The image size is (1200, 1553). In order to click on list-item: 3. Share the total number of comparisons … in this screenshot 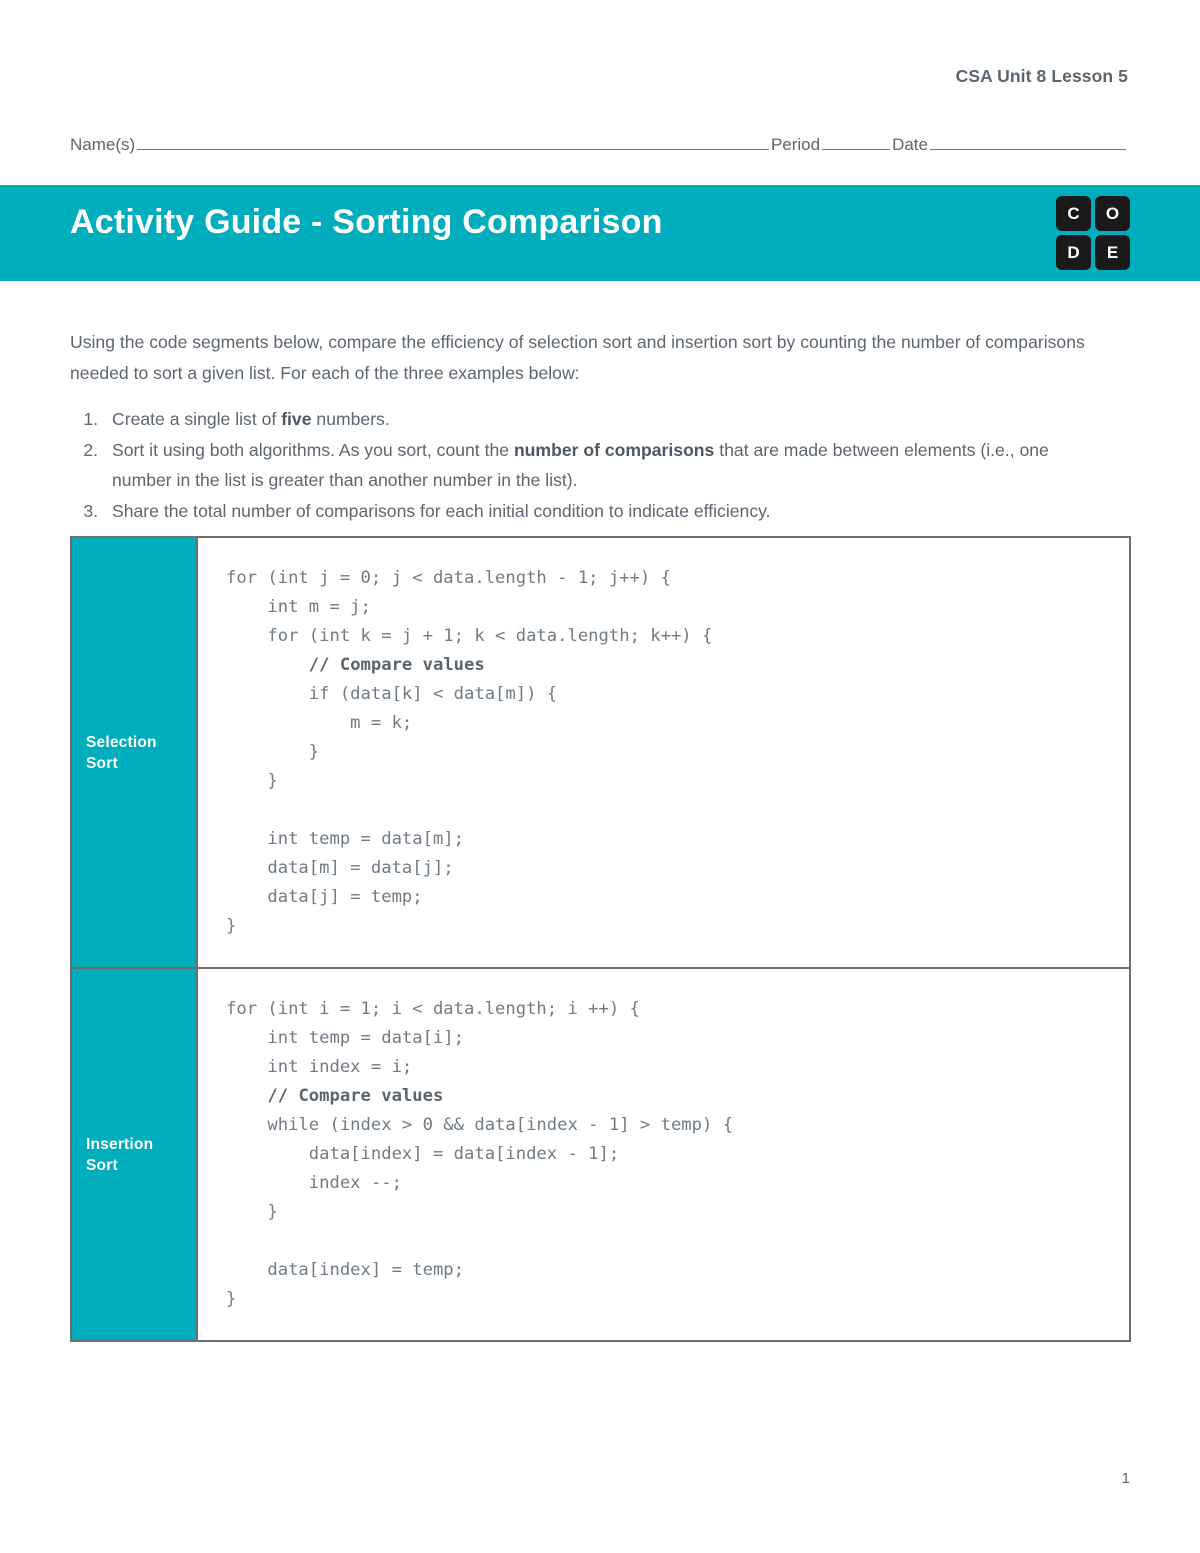, I will do `click(590, 511)`.